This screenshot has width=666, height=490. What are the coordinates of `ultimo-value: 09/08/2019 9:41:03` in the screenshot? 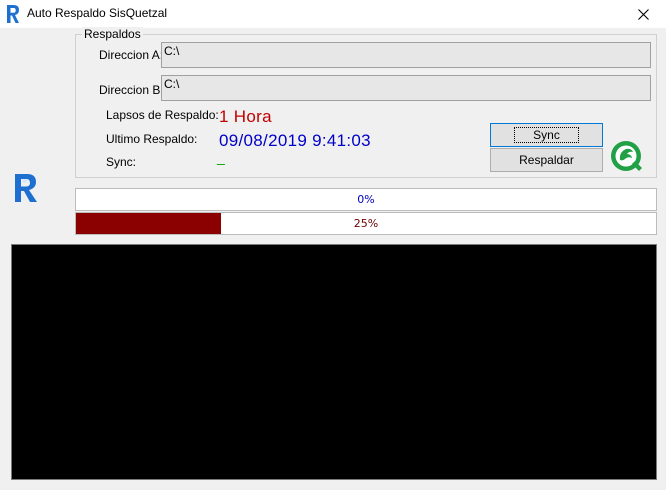 It's located at (295, 140).